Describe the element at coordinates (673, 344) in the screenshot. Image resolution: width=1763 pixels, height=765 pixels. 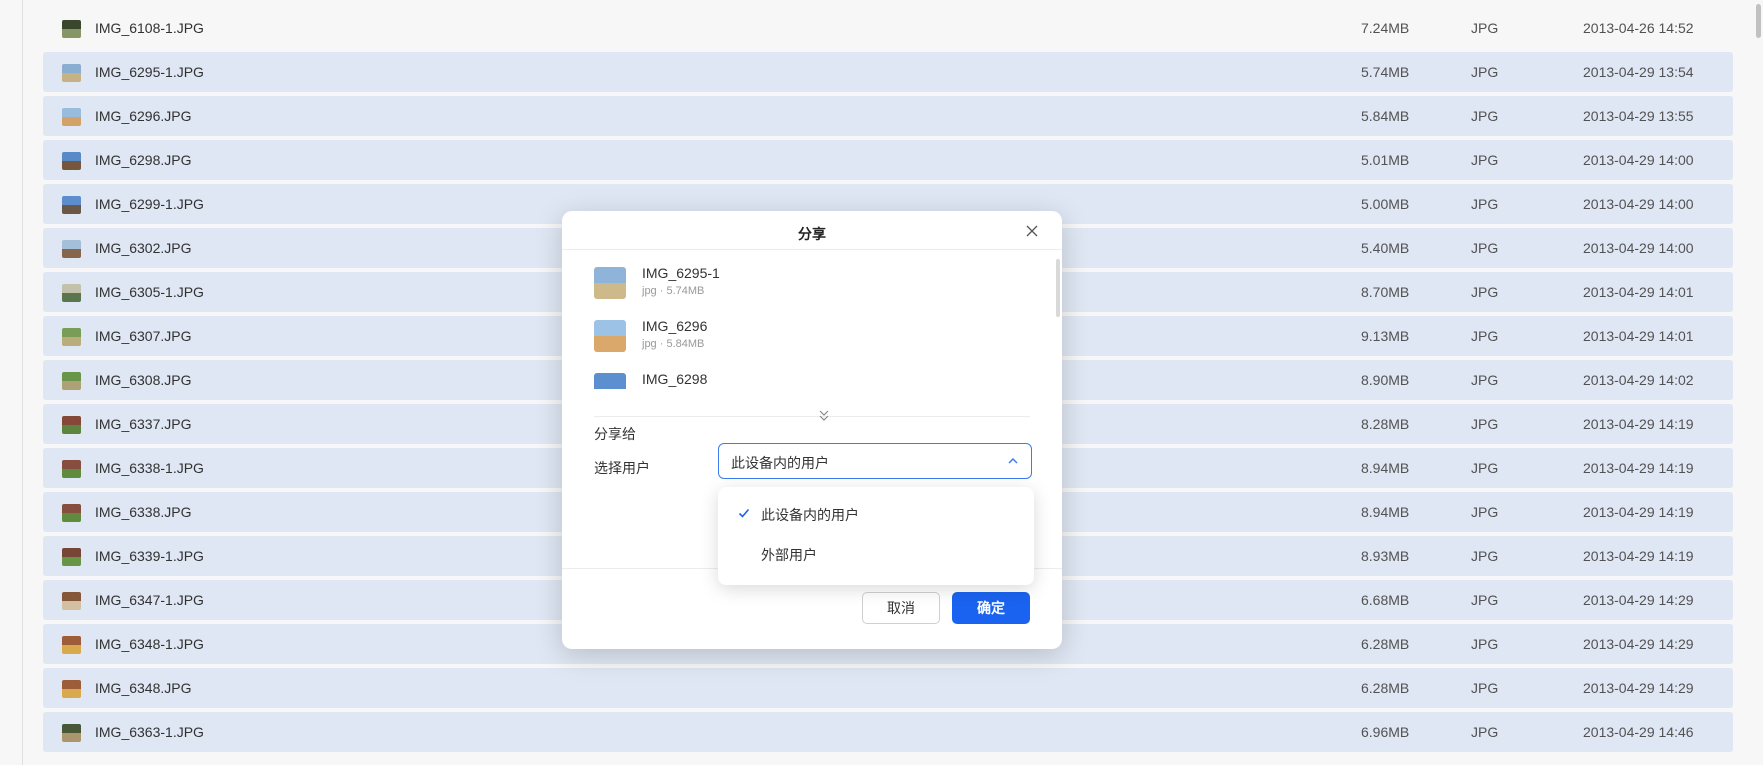
I see `share-file-meta: jpg · 5.84MB` at that location.